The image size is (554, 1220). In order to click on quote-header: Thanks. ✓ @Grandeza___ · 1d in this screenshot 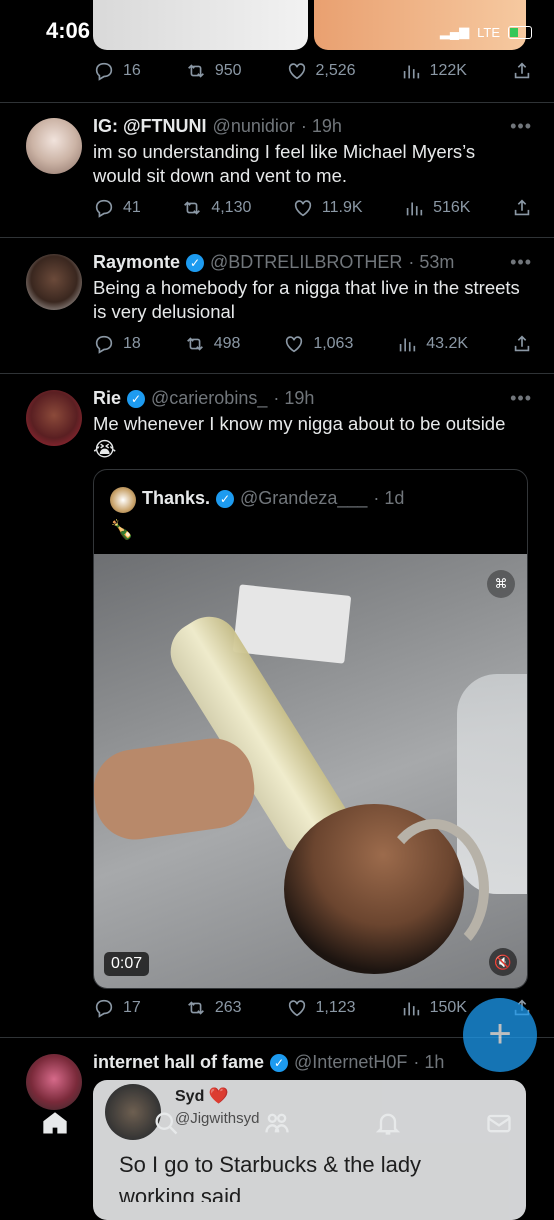, I will do `click(273, 498)`.